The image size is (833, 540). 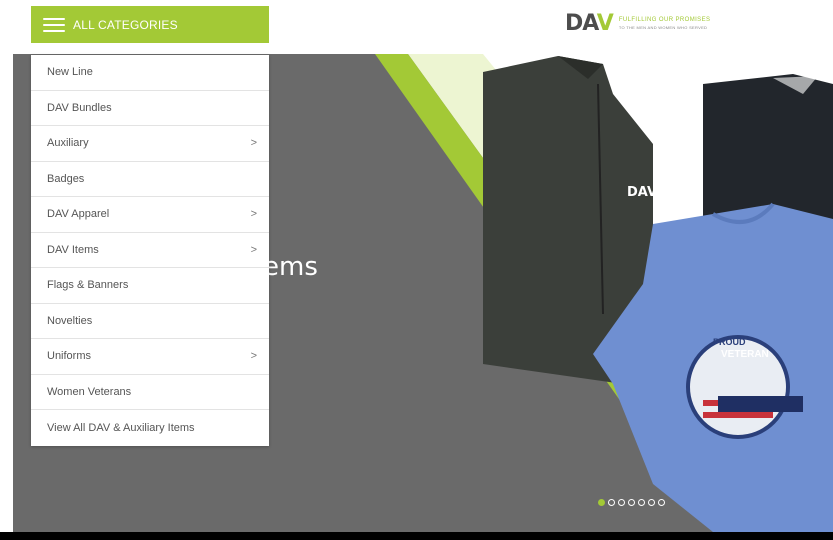 What do you see at coordinates (66, 178) in the screenshot?
I see `menu-item-label: Badges` at bounding box center [66, 178].